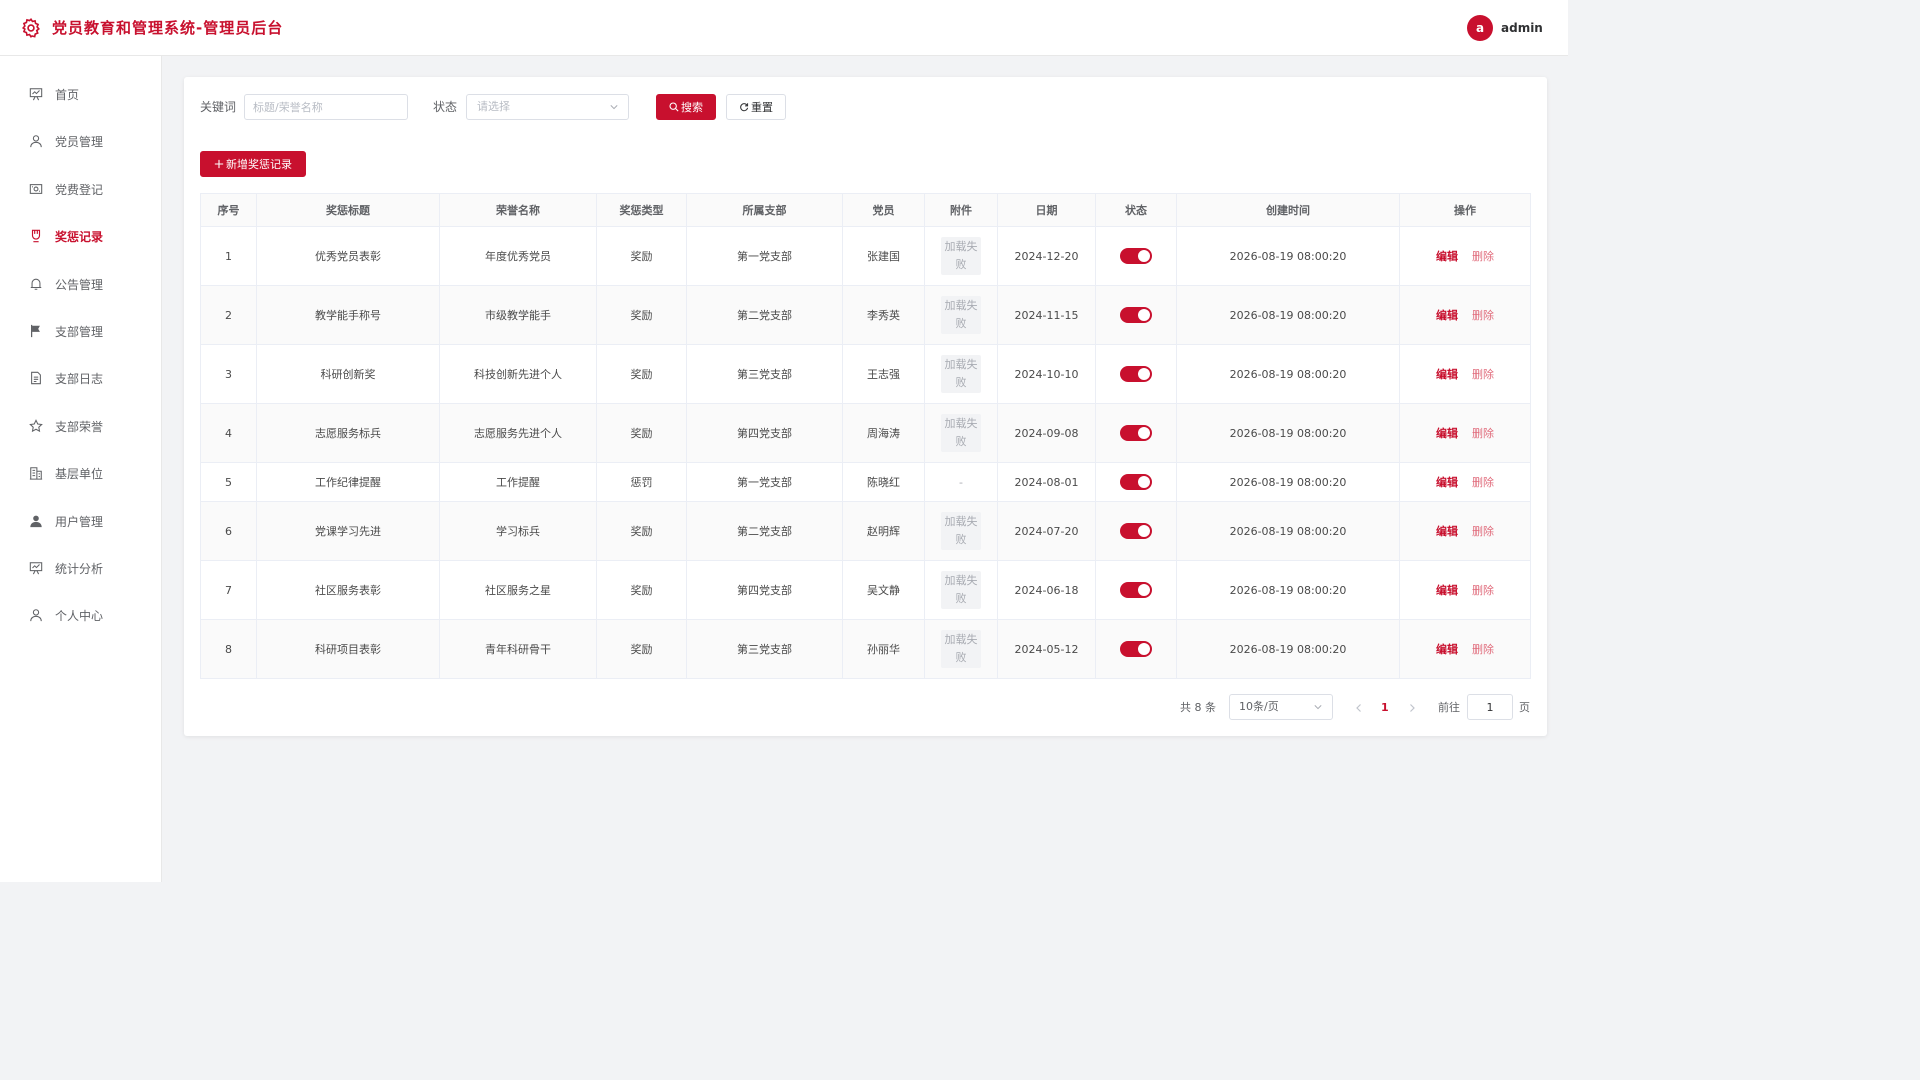 The width and height of the screenshot is (1920, 1080). Describe the element at coordinates (1281, 707) in the screenshot. I see `page-size-select: 10条/页` at that location.